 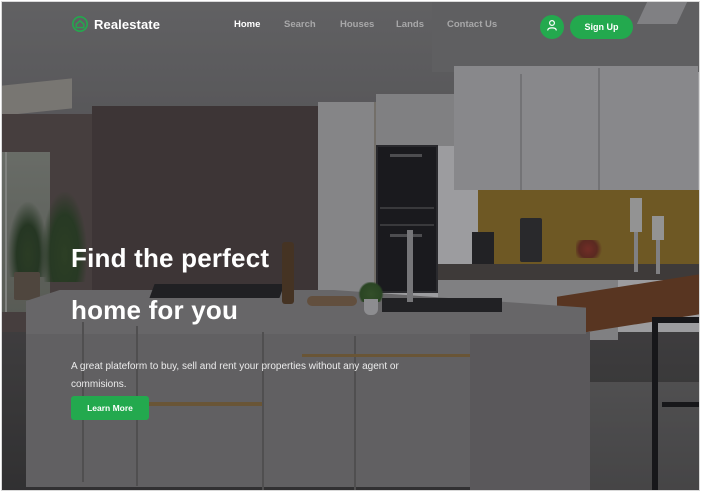 I want to click on nav-item-lands: Lands, so click(x=410, y=24).